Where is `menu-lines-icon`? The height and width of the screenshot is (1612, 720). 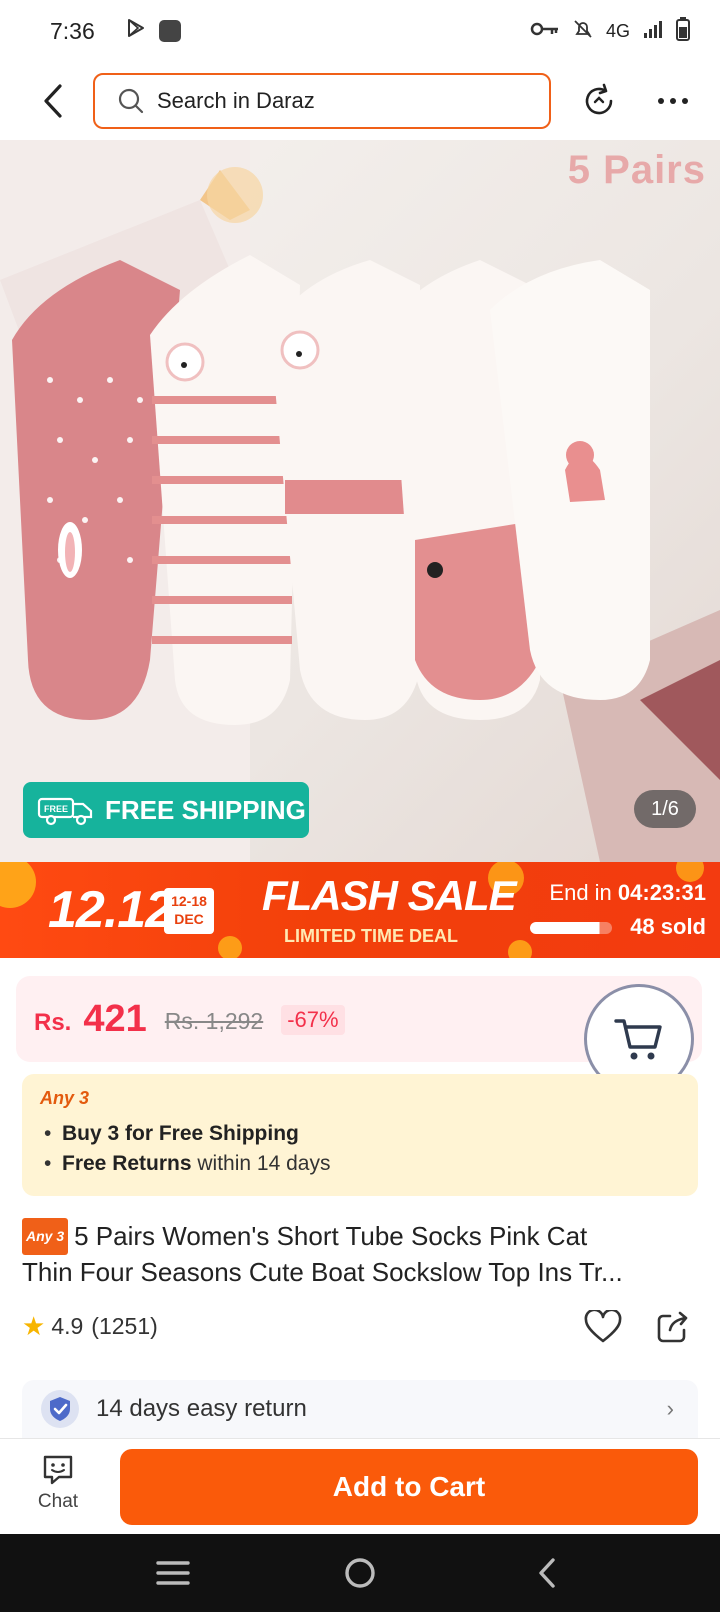
menu-lines-icon is located at coordinates (173, 1573).